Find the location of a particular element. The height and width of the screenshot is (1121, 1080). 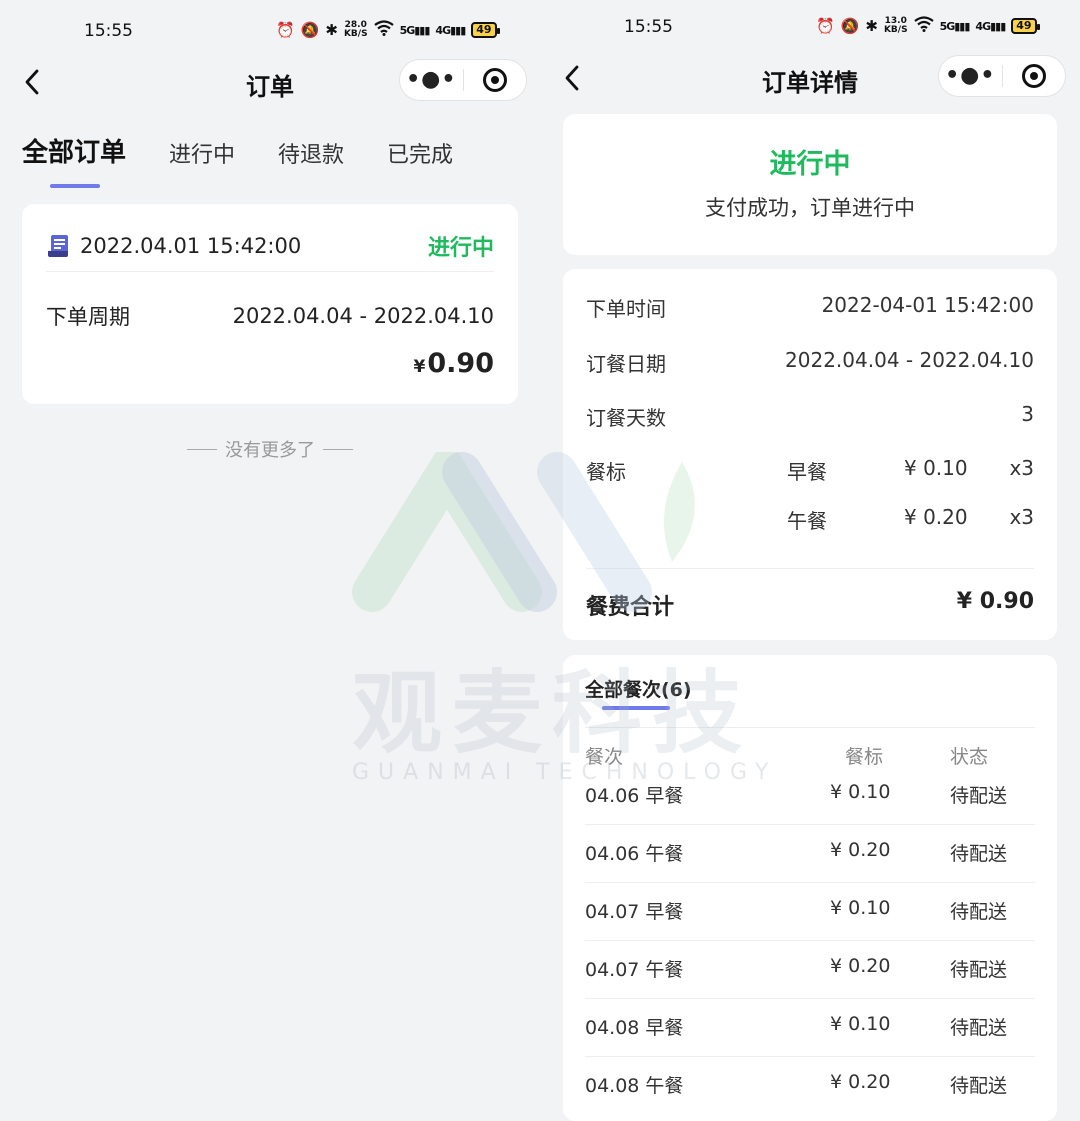

page-title: 订单详情 is located at coordinates (810, 83).